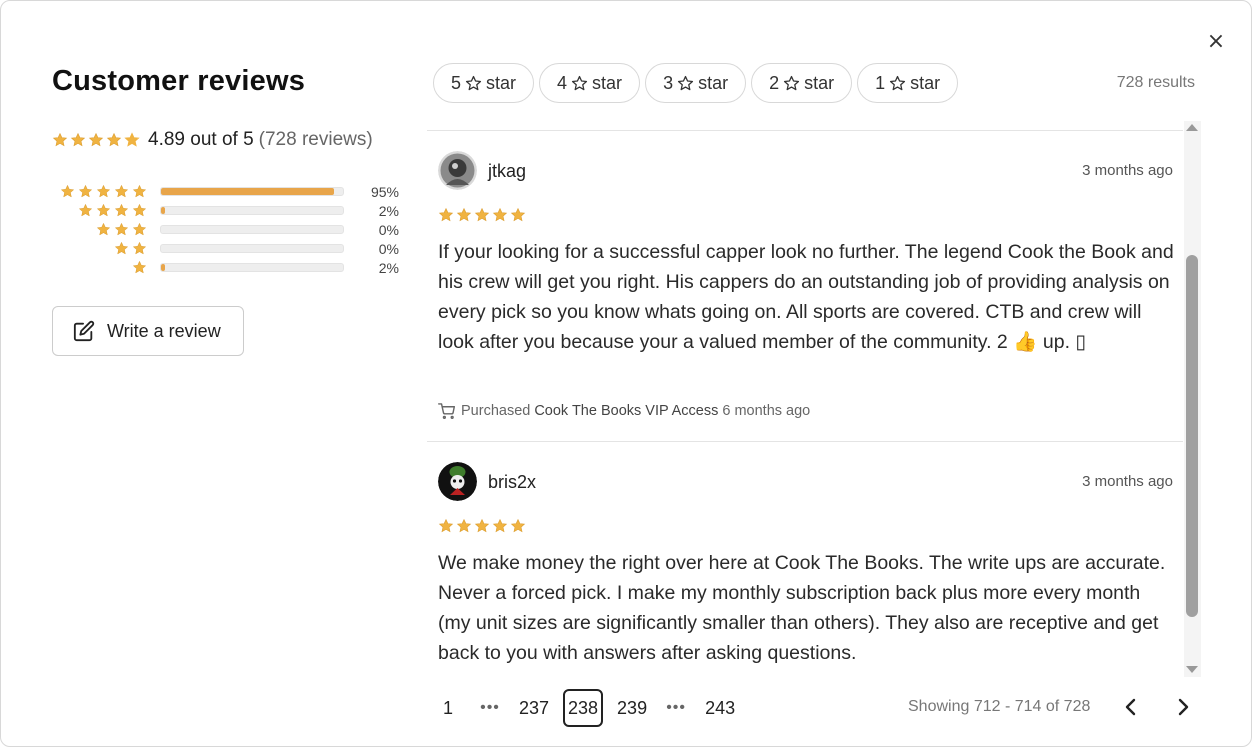 This screenshot has width=1252, height=747. Describe the element at coordinates (590, 83) in the screenshot. I see `filter-4-star: 4 star` at that location.